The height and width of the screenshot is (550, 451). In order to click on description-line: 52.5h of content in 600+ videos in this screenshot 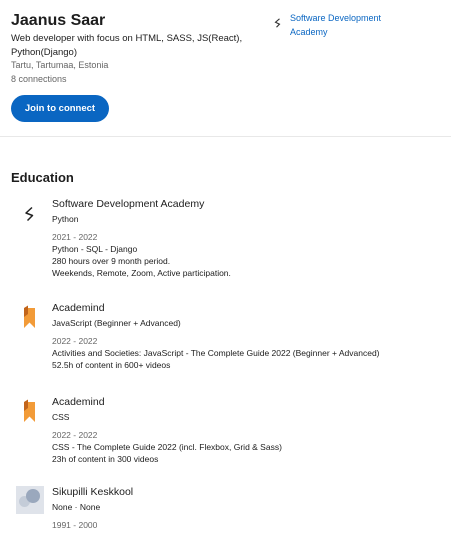, I will do `click(111, 365)`.